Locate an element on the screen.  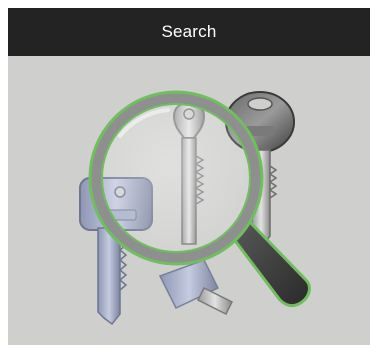
header-bar: Search is located at coordinates (189, 32).